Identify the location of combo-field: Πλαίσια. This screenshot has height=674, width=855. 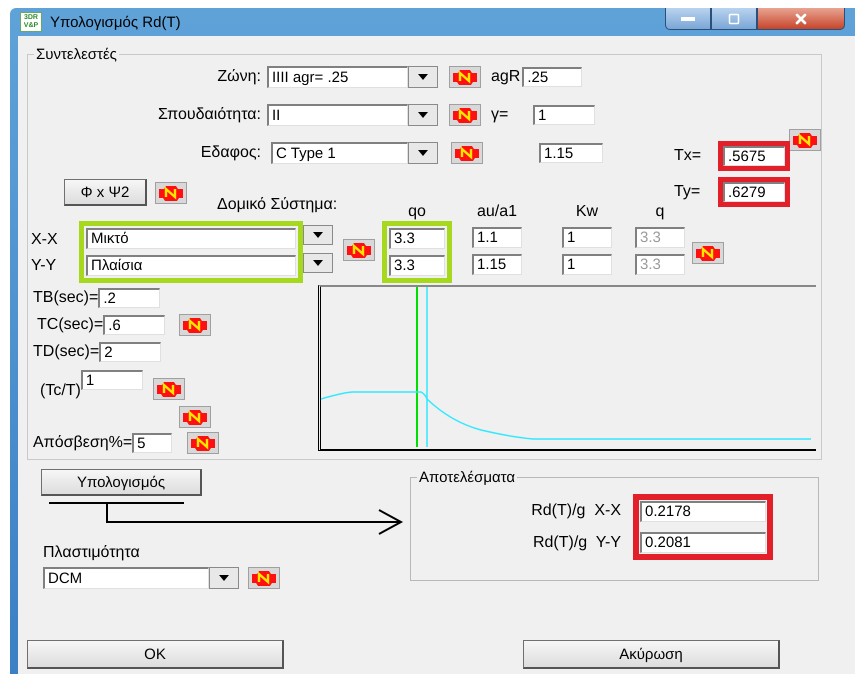
(191, 265).